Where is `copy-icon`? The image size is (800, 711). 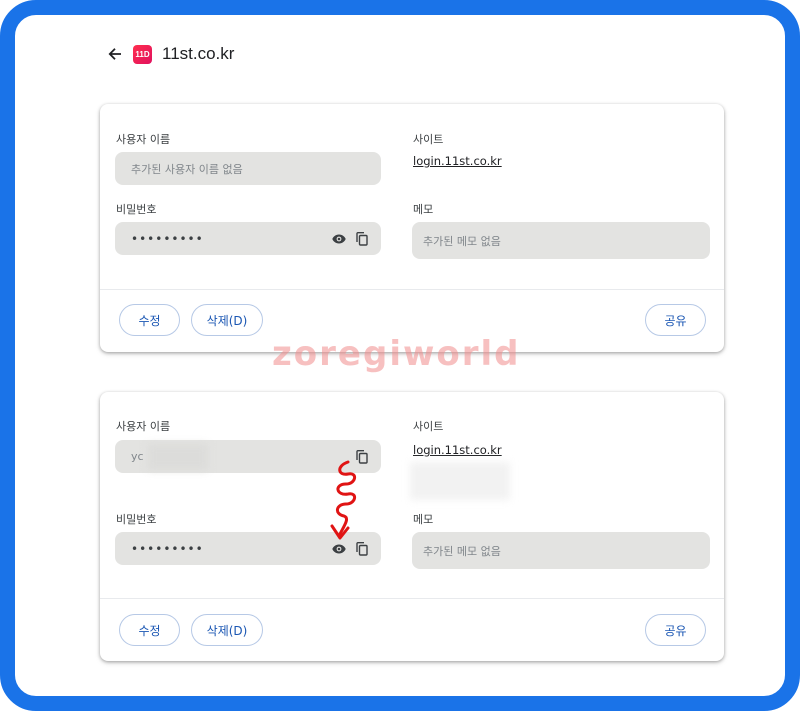
copy-icon is located at coordinates (362, 238).